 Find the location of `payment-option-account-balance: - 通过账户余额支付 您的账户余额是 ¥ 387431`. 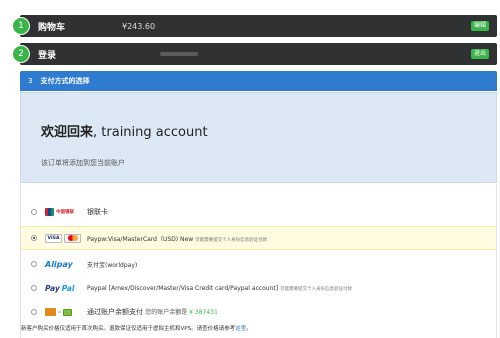

payment-option-account-balance: - 通过账户余额支付 您的账户余额是 ¥ 387431 is located at coordinates (258, 312).